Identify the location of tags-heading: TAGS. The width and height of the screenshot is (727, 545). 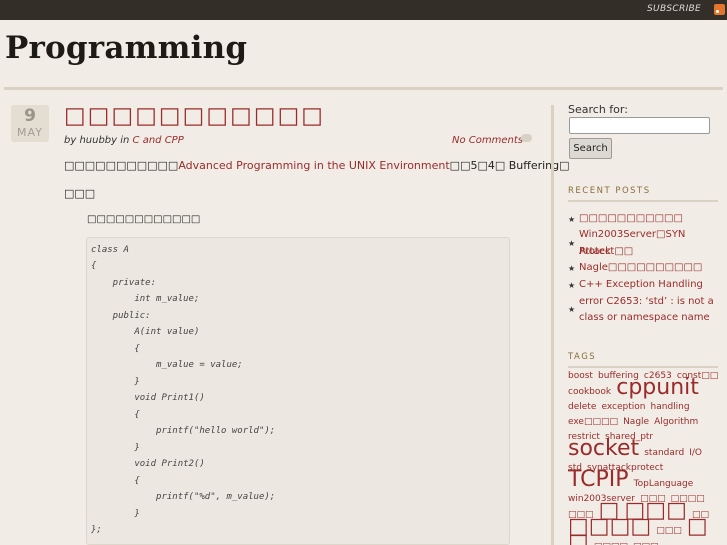
(582, 357).